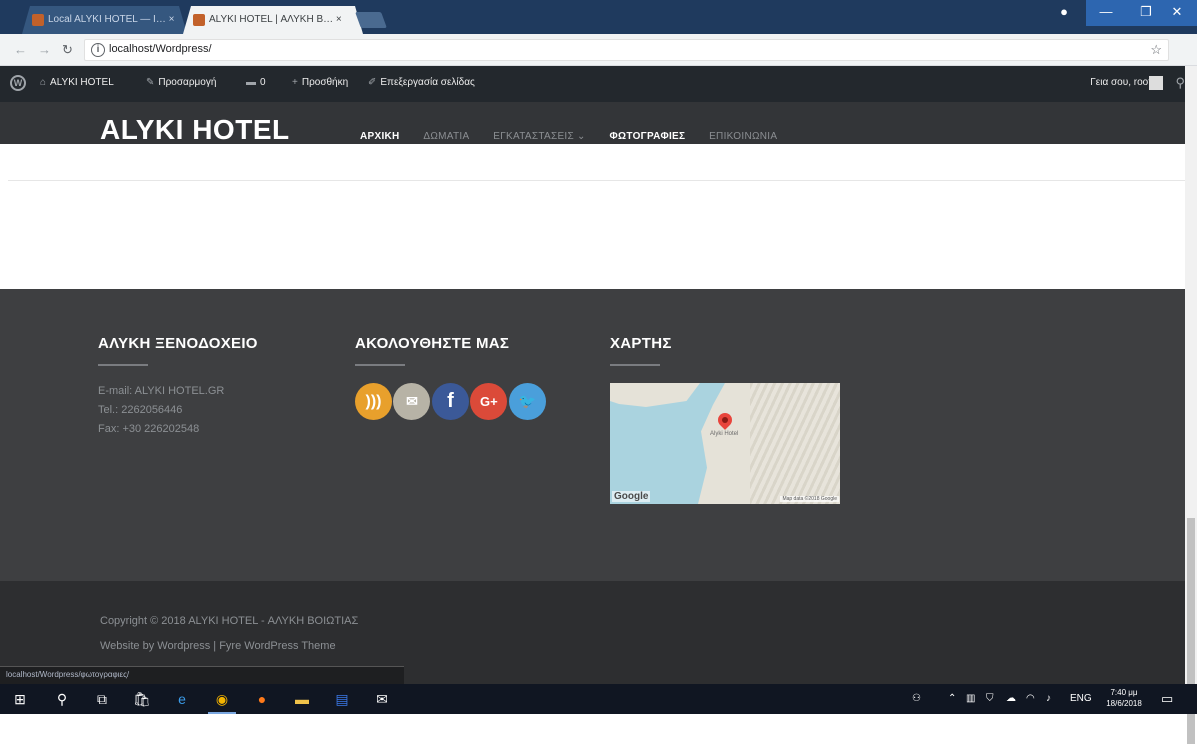 This screenshot has height=744, width=1197. I want to click on dashboard-icon: ⌂, so click(43, 82).